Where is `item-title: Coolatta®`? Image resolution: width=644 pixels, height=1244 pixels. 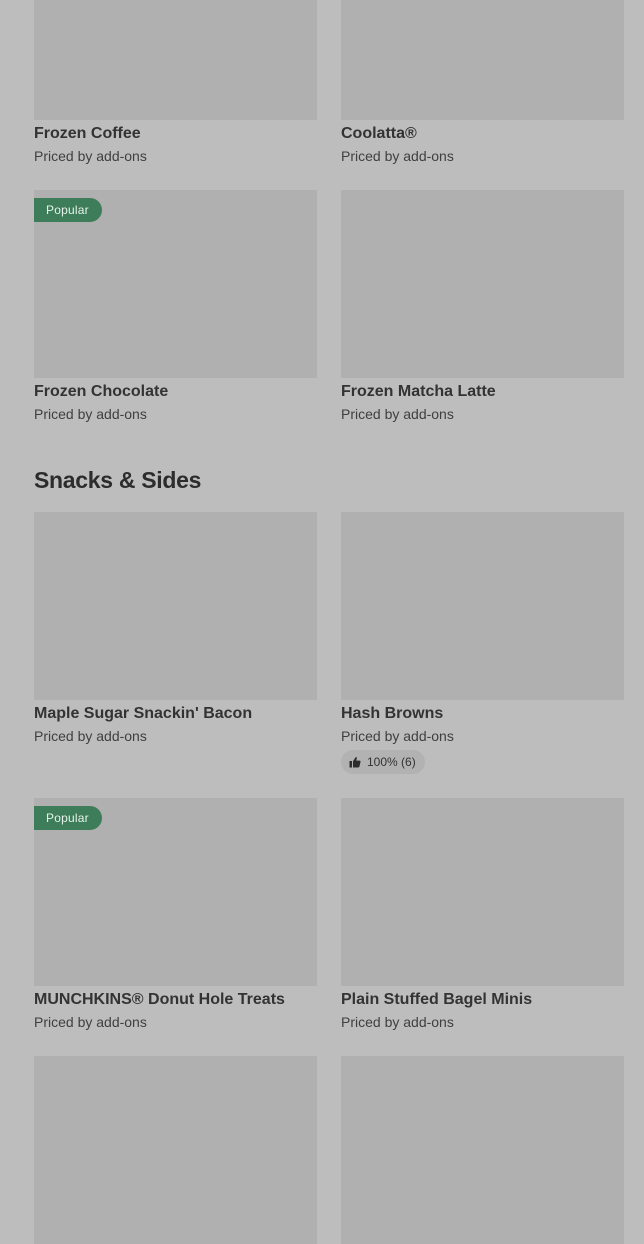 item-title: Coolatta® is located at coordinates (379, 133).